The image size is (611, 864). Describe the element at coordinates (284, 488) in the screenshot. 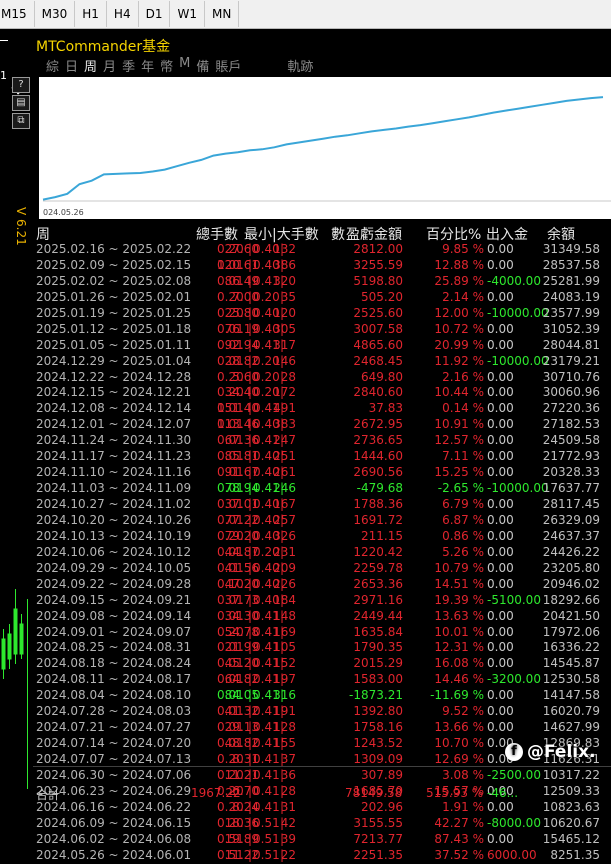

I see `count-cell: 246` at that location.